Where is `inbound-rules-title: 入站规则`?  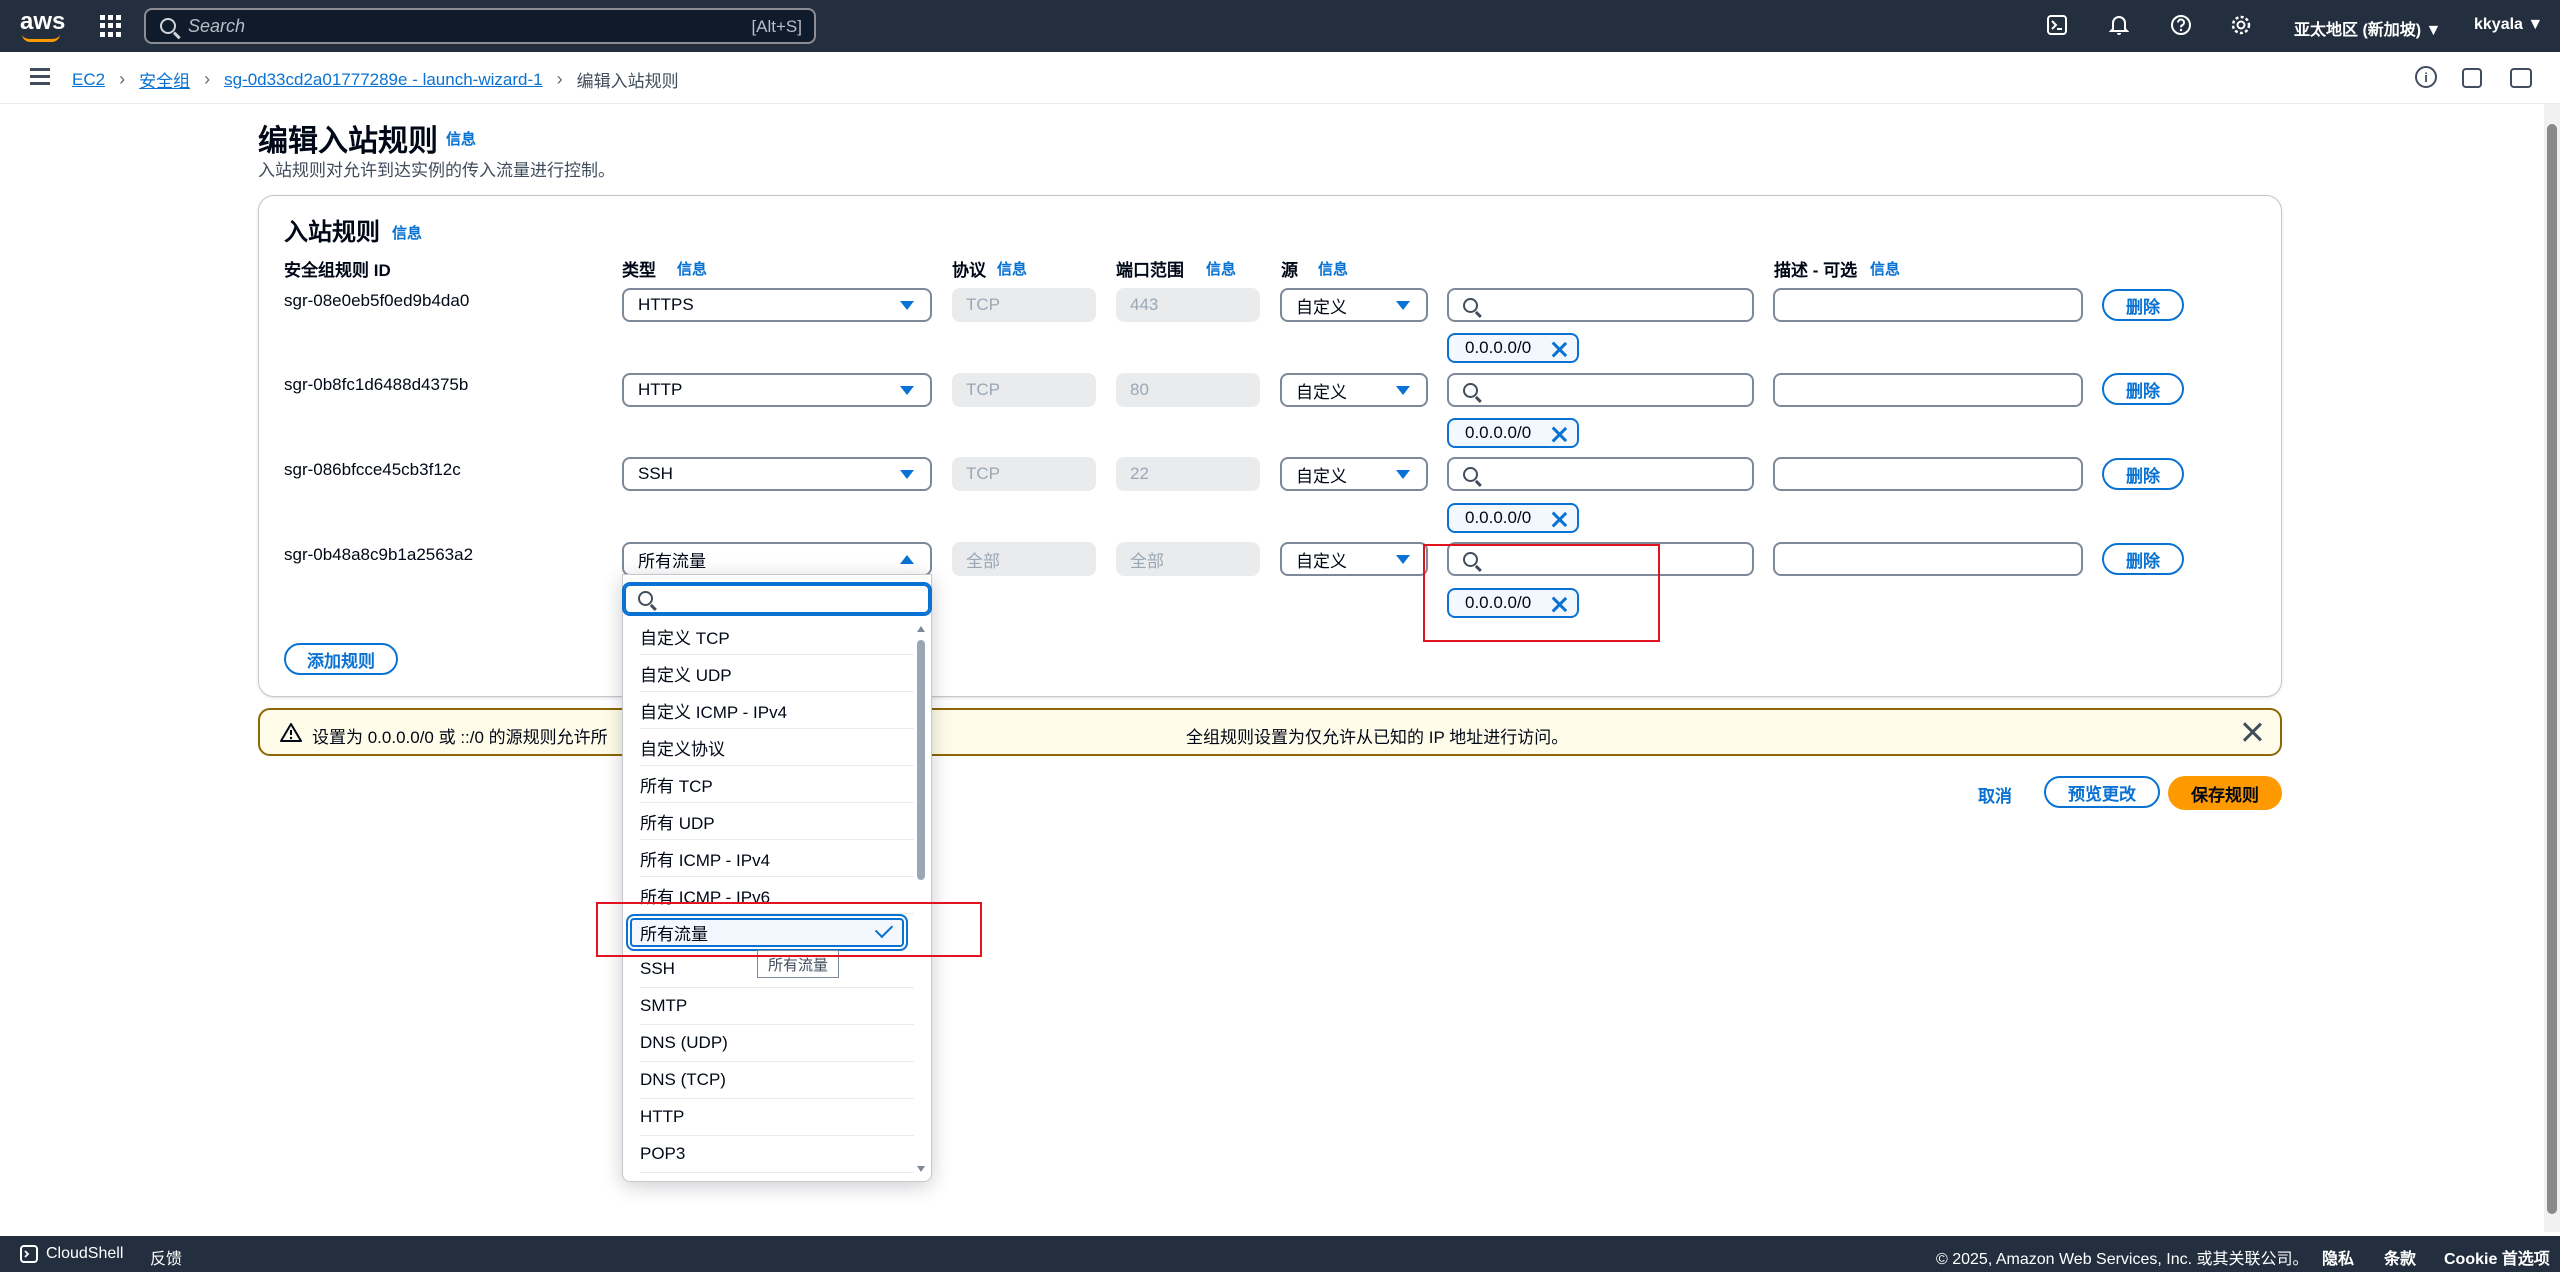
inbound-rules-title: 入站规则 is located at coordinates (332, 232).